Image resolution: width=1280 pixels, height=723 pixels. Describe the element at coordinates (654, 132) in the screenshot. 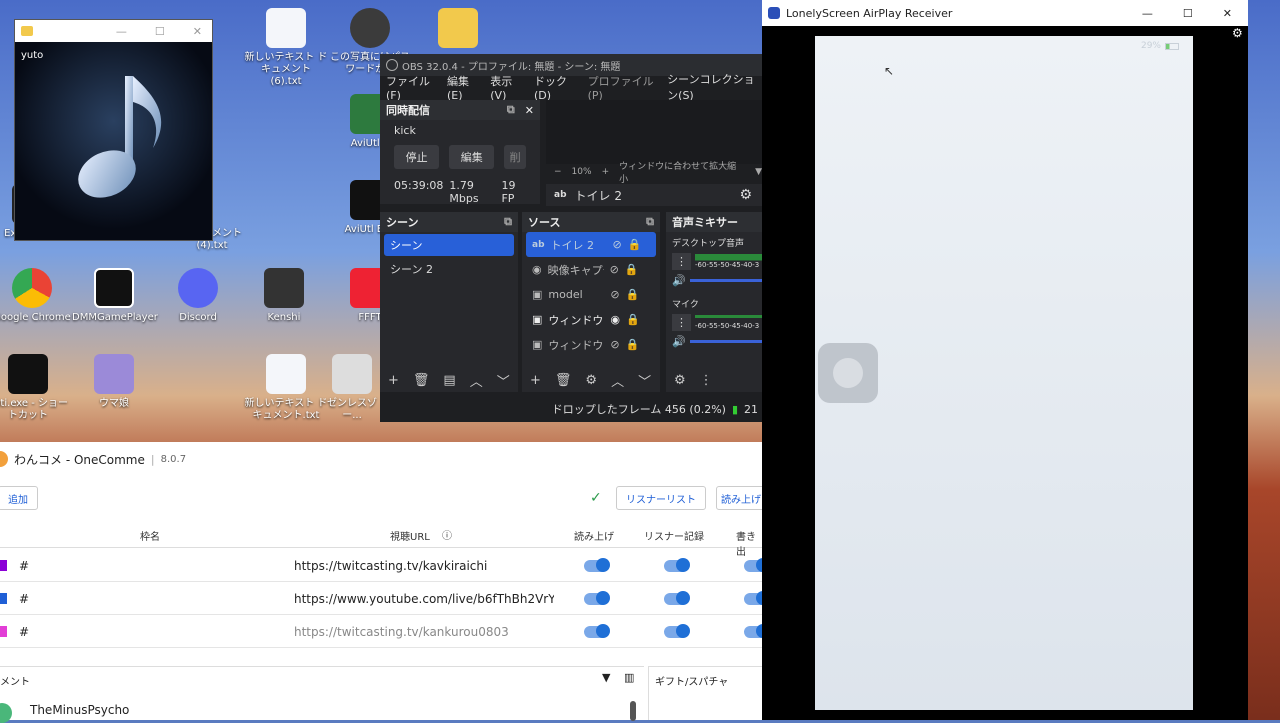

I see `preview-area` at that location.